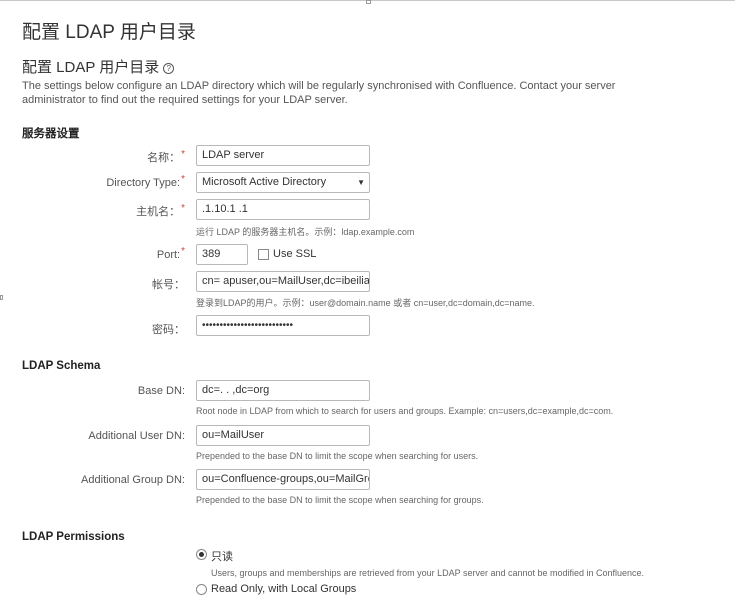 The image size is (735, 595). Describe the element at coordinates (133, 480) in the screenshot. I see `additional-group-dn-label: Additional Group DN:` at that location.